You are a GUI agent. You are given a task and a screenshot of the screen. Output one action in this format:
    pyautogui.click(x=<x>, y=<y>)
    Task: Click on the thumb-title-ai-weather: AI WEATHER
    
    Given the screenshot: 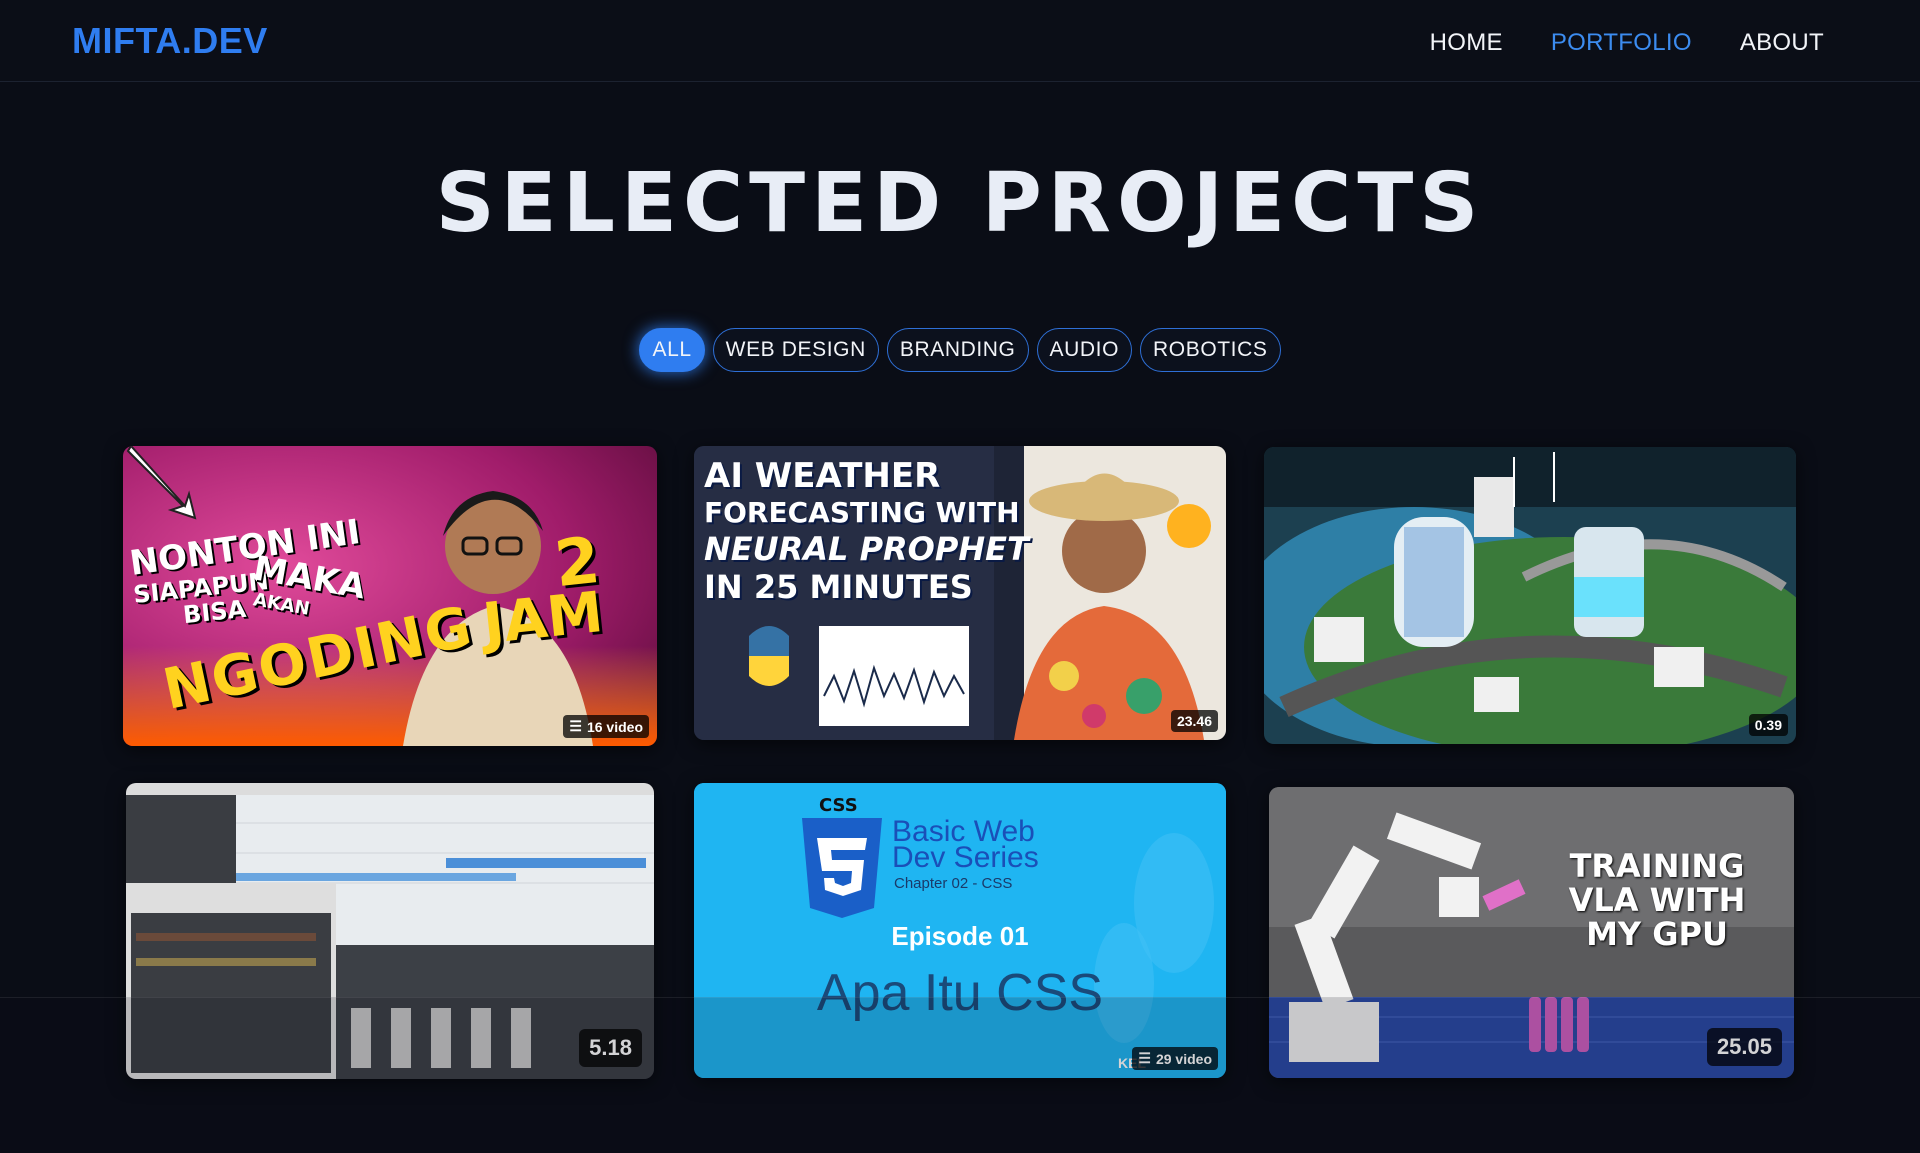 What is the action you would take?
    pyautogui.click(x=822, y=476)
    